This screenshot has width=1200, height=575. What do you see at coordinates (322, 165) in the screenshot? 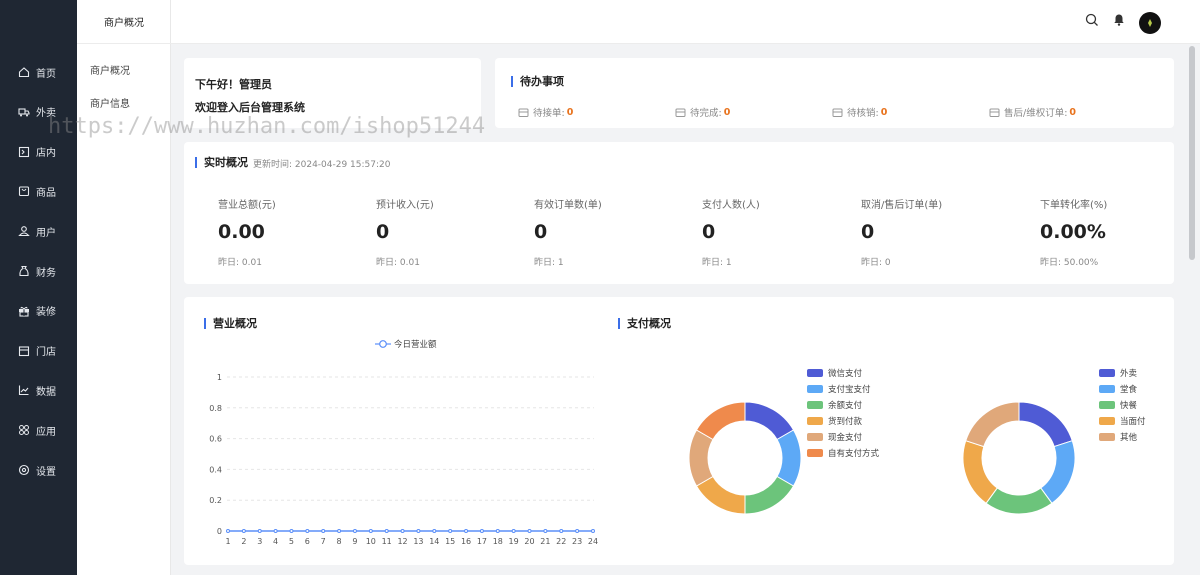
I see `update-time: 更新时间: 2024-04-29 15:57:20` at bounding box center [322, 165].